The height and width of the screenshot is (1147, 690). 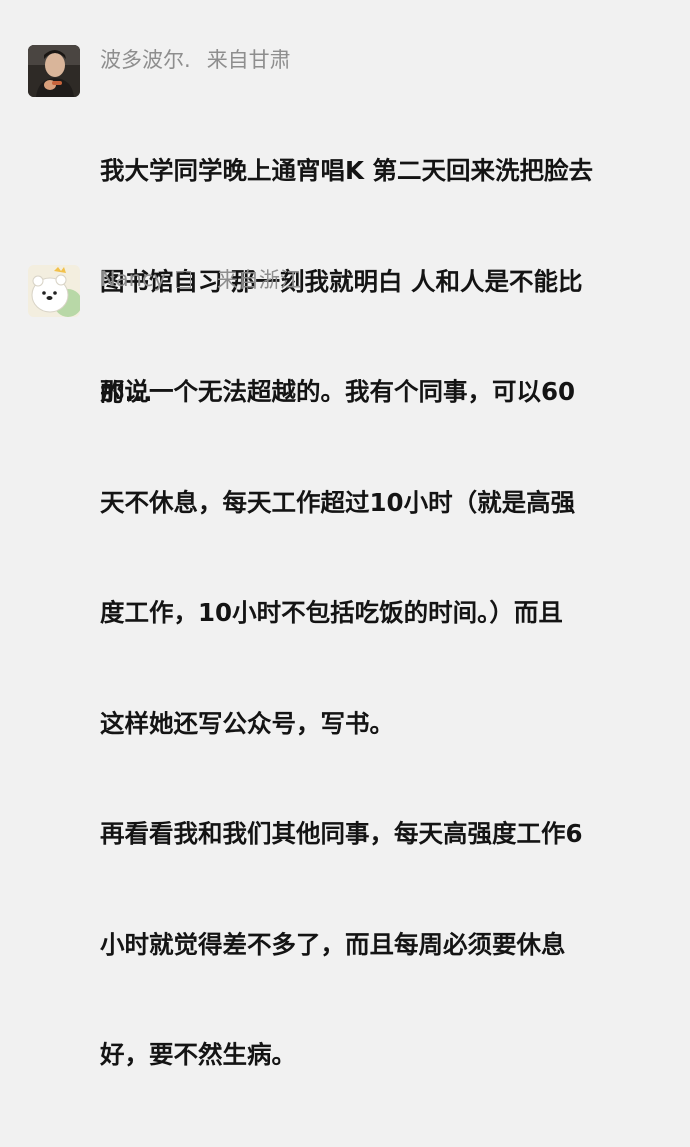 What do you see at coordinates (54, 291) in the screenshot?
I see `polar-bear-avatar-icon` at bounding box center [54, 291].